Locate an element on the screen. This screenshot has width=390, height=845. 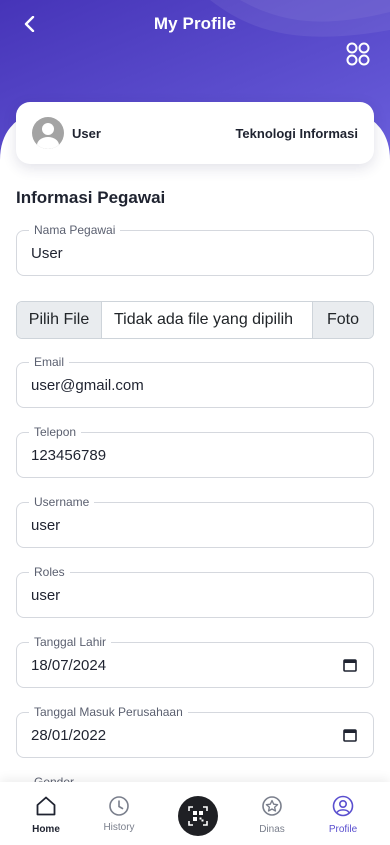
nav-home-label: Home is located at coordinates (46, 829).